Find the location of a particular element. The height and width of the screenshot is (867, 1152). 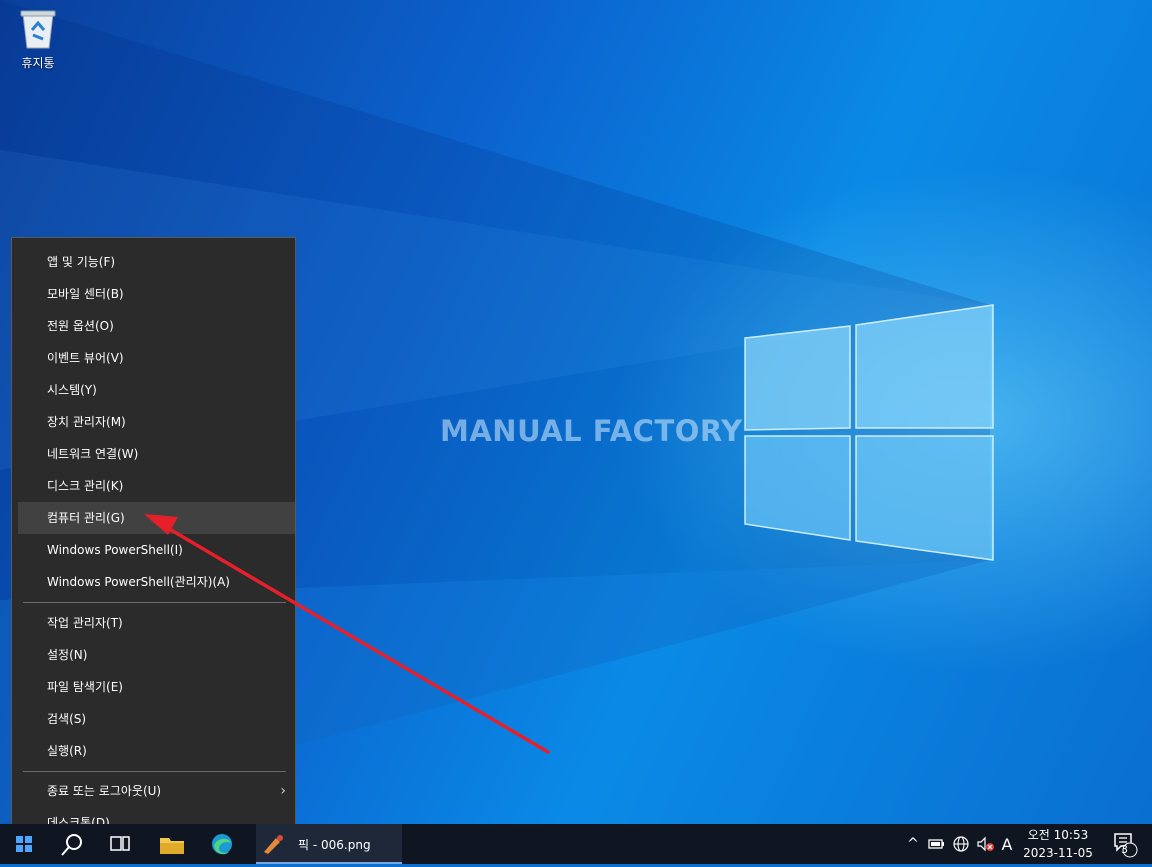

menu-item-computer-management: 컴퓨터 관리(G) is located at coordinates (156, 518).